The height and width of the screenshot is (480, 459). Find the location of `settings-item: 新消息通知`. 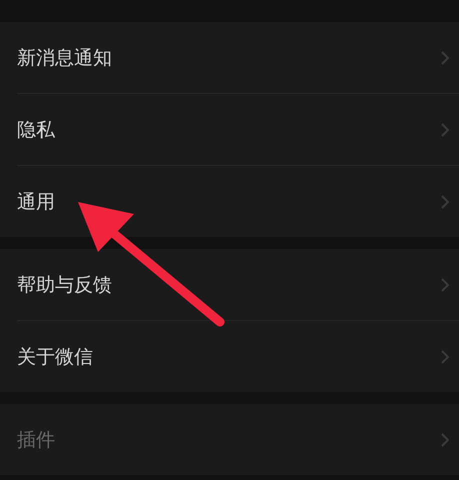

settings-item: 新消息通知 is located at coordinates (64, 57).